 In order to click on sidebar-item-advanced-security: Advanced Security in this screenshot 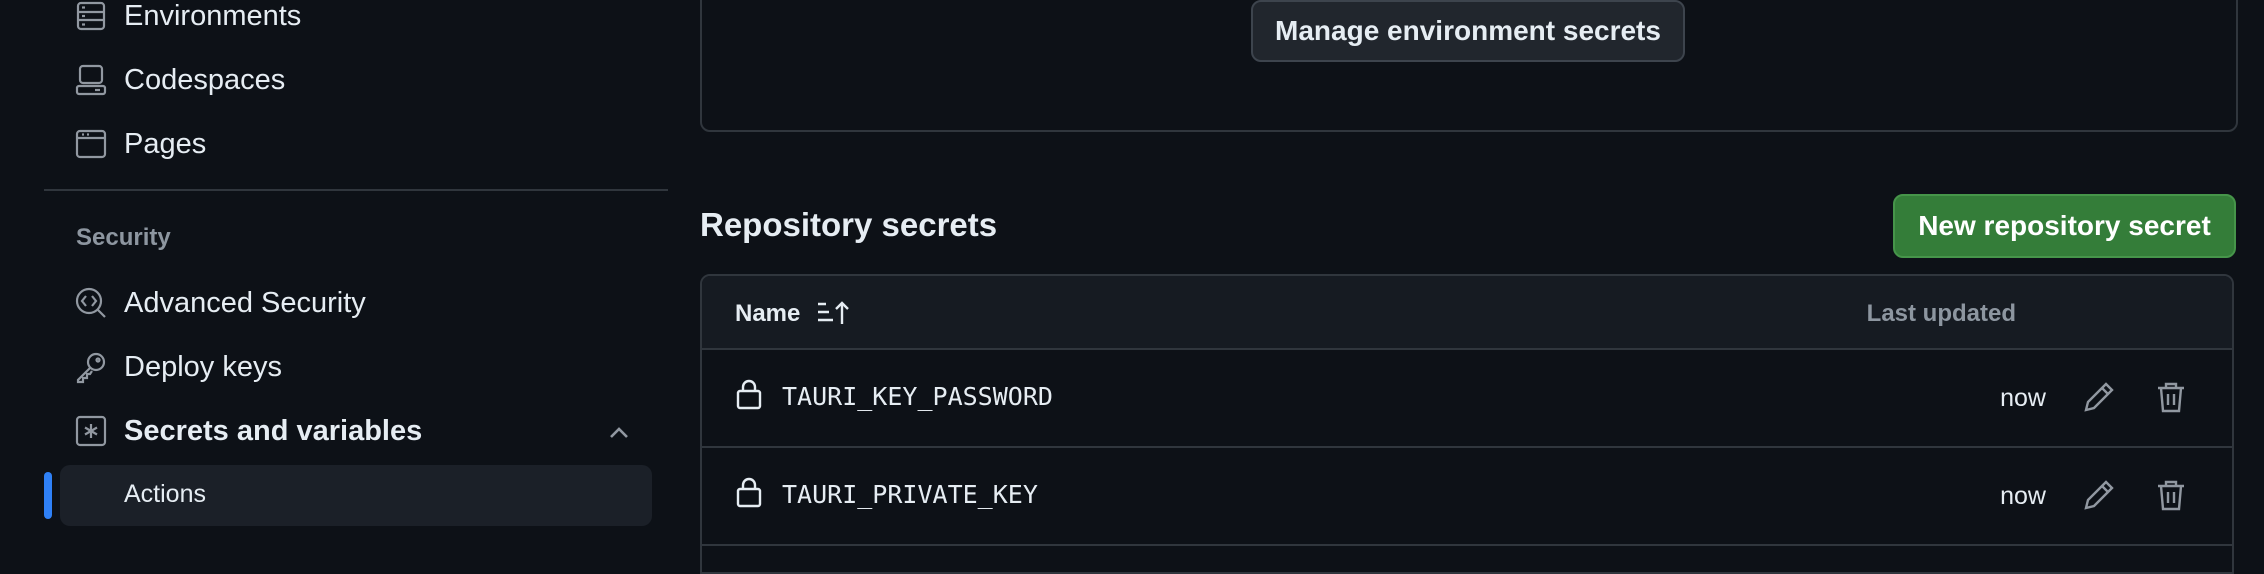, I will do `click(220, 303)`.